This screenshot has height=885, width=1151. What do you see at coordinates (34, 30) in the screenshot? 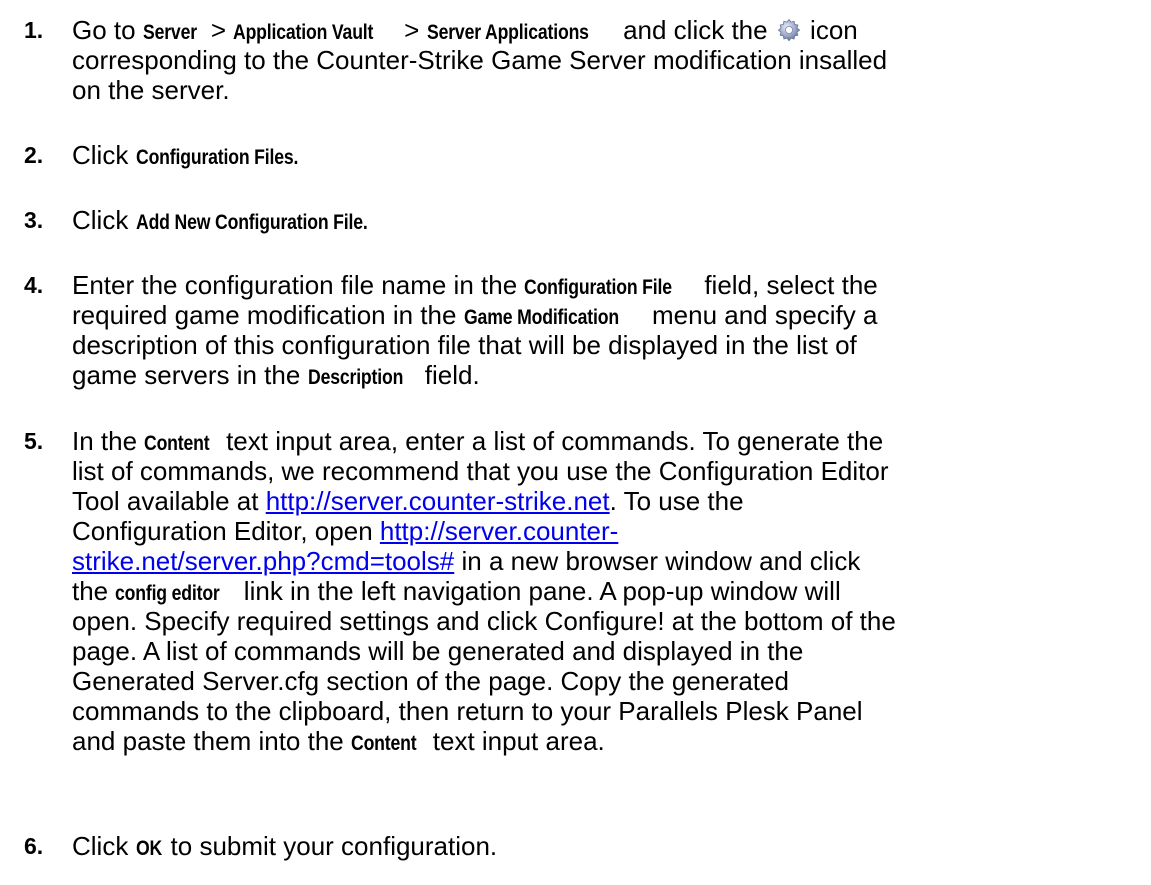
I see `step-number: 1.` at bounding box center [34, 30].